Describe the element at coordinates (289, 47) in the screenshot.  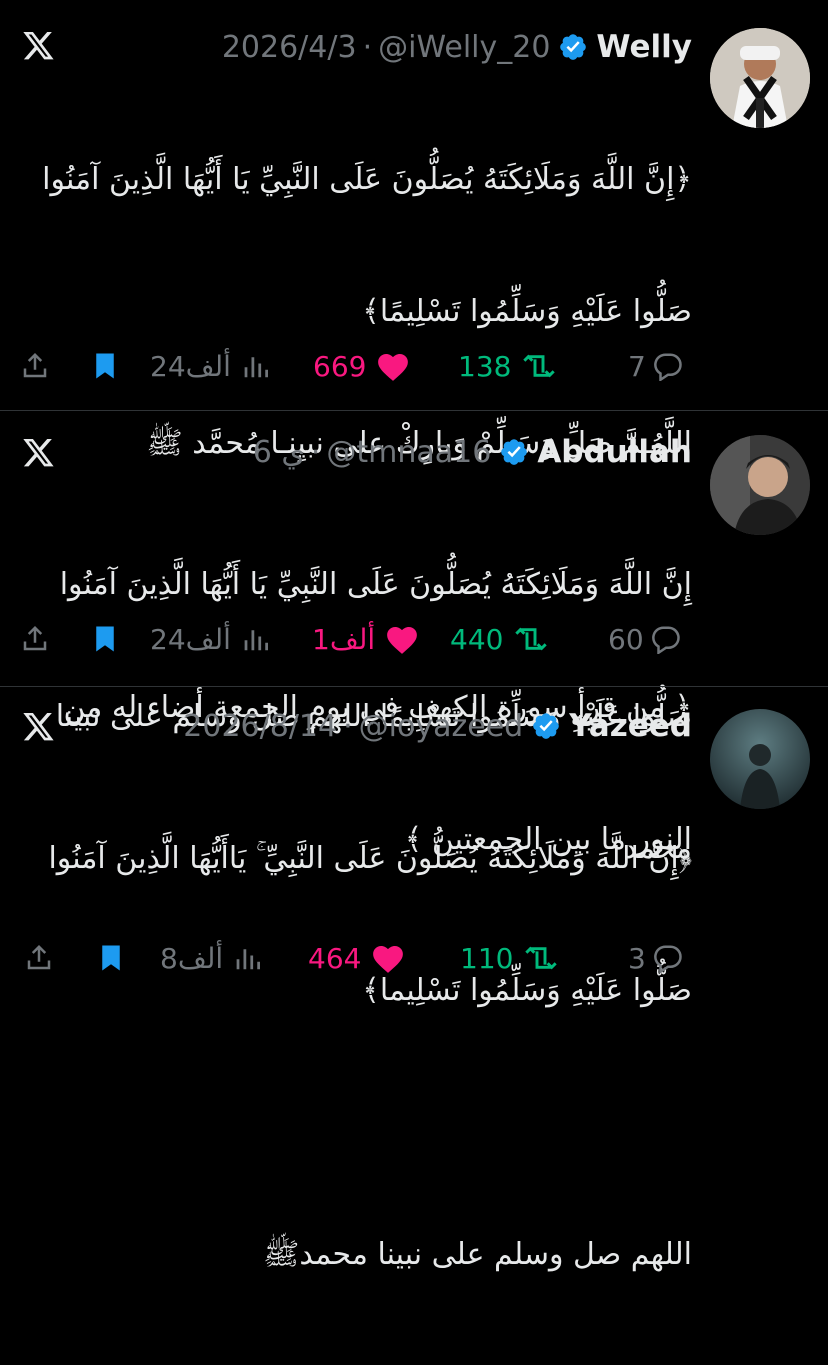
I see `tweet-date: 2026/4/3` at that location.